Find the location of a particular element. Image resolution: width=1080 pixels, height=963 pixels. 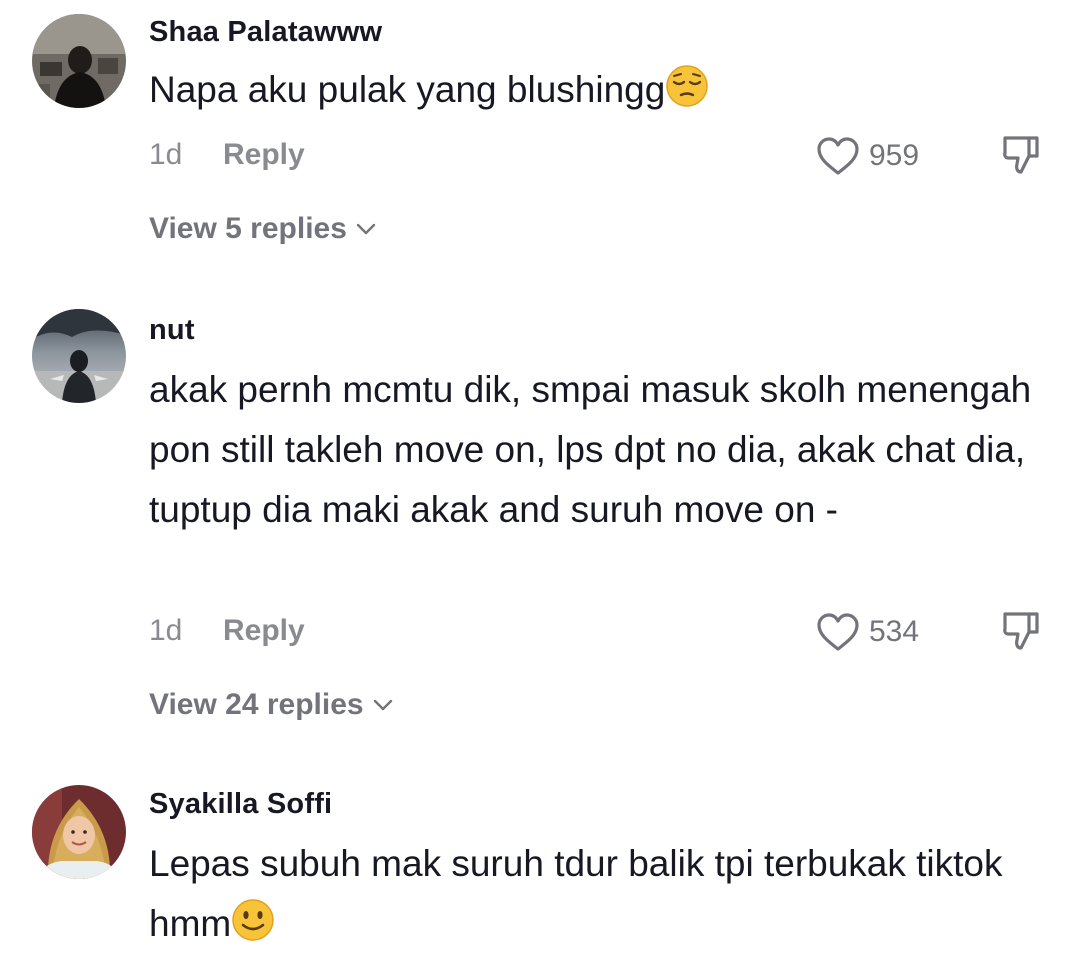

view-replies-button: View 24 replies is located at coordinates (271, 705).